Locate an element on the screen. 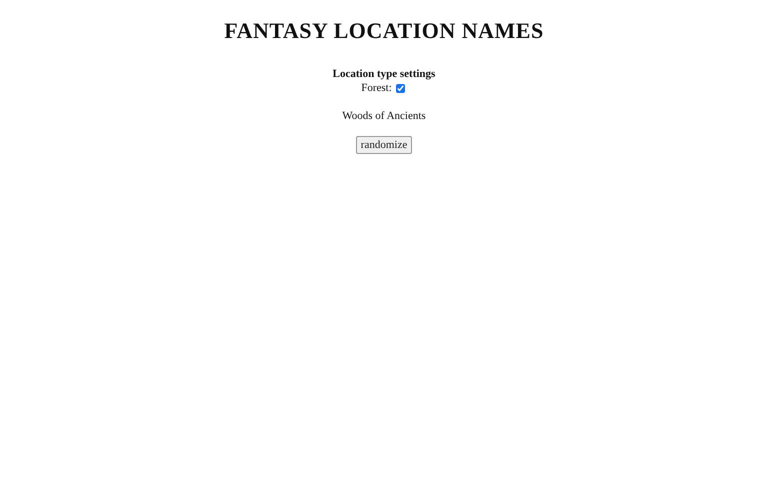 This screenshot has width=768, height=480. option-checkbox is located at coordinates (400, 88).